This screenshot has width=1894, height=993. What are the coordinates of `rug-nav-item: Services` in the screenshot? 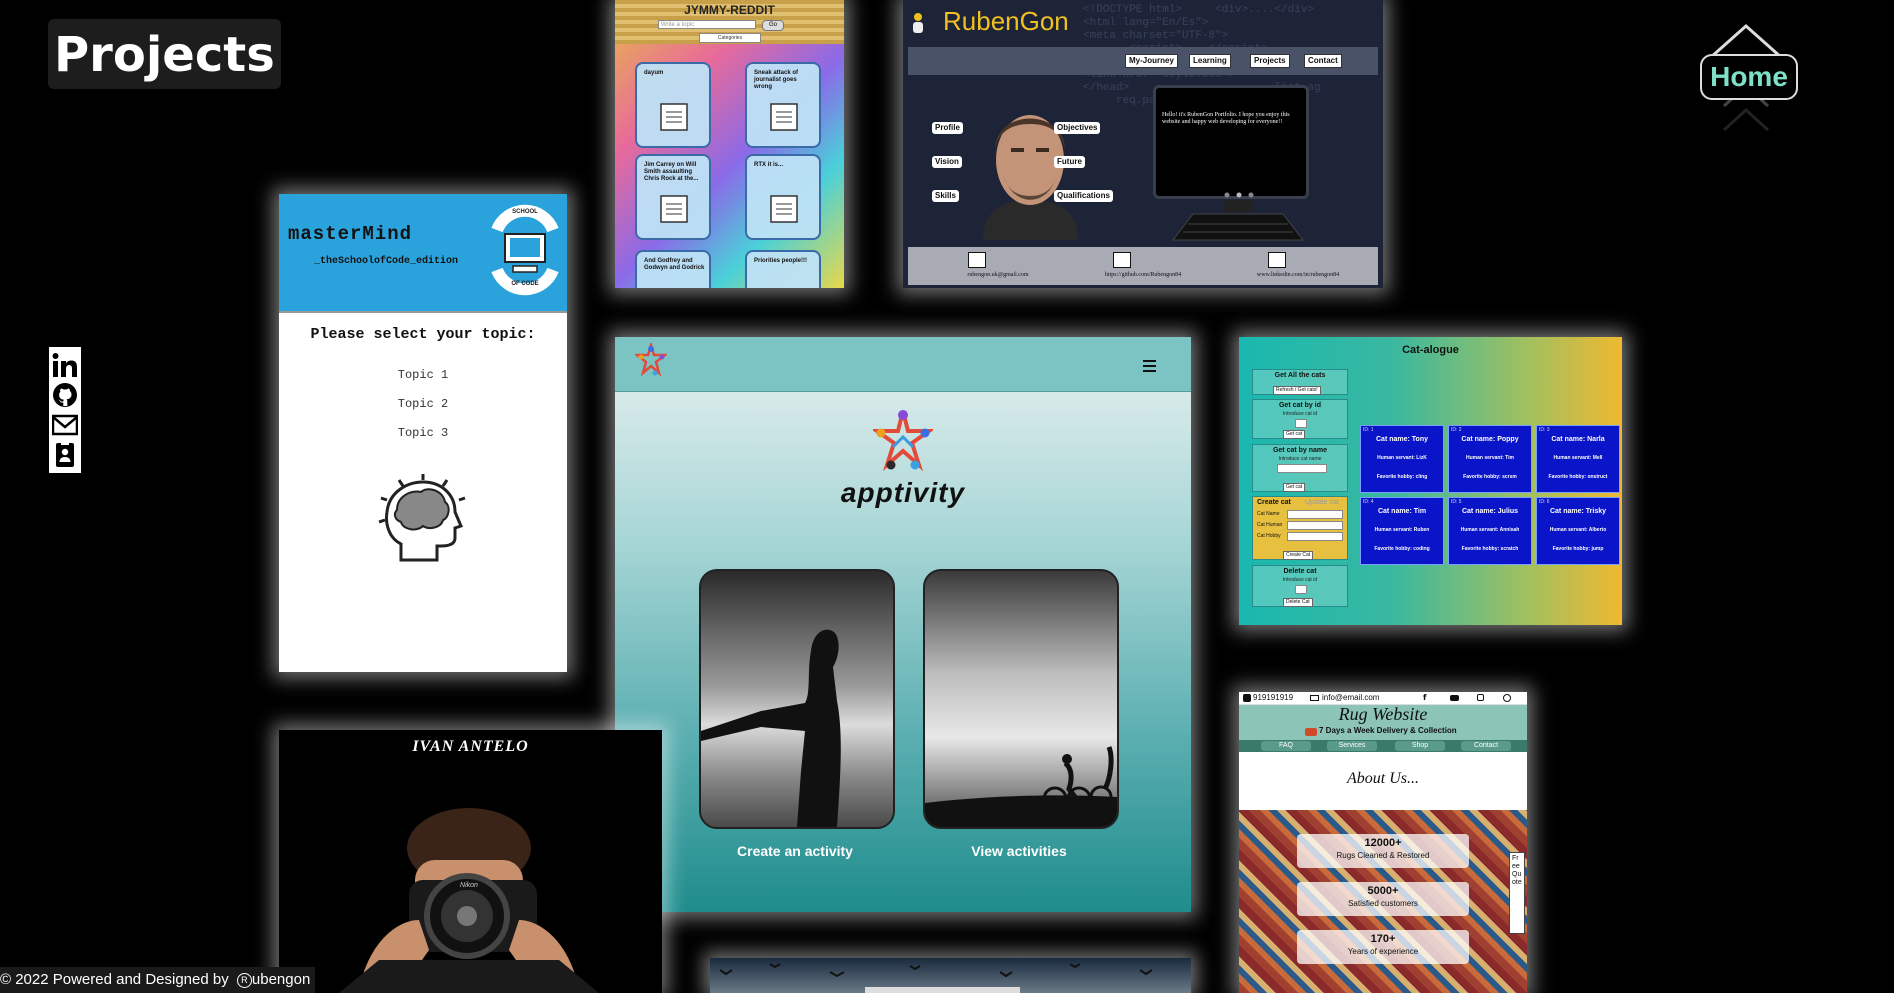 It's located at (1352, 746).